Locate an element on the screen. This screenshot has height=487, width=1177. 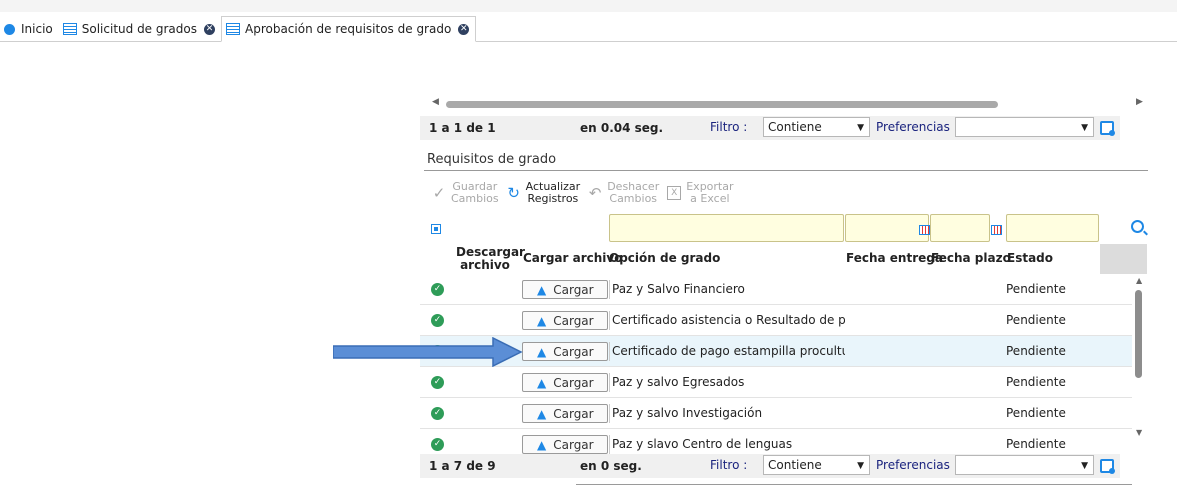
section-divider is located at coordinates (786, 170).